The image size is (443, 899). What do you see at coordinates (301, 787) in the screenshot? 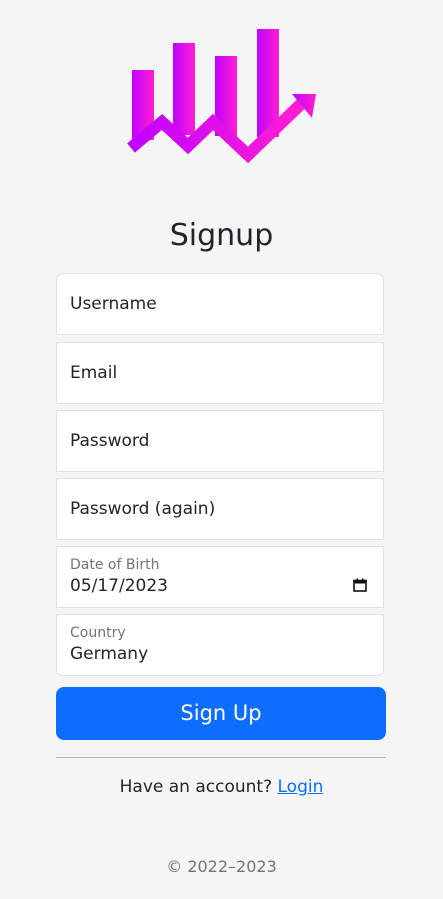
I see `login-link: Login` at bounding box center [301, 787].